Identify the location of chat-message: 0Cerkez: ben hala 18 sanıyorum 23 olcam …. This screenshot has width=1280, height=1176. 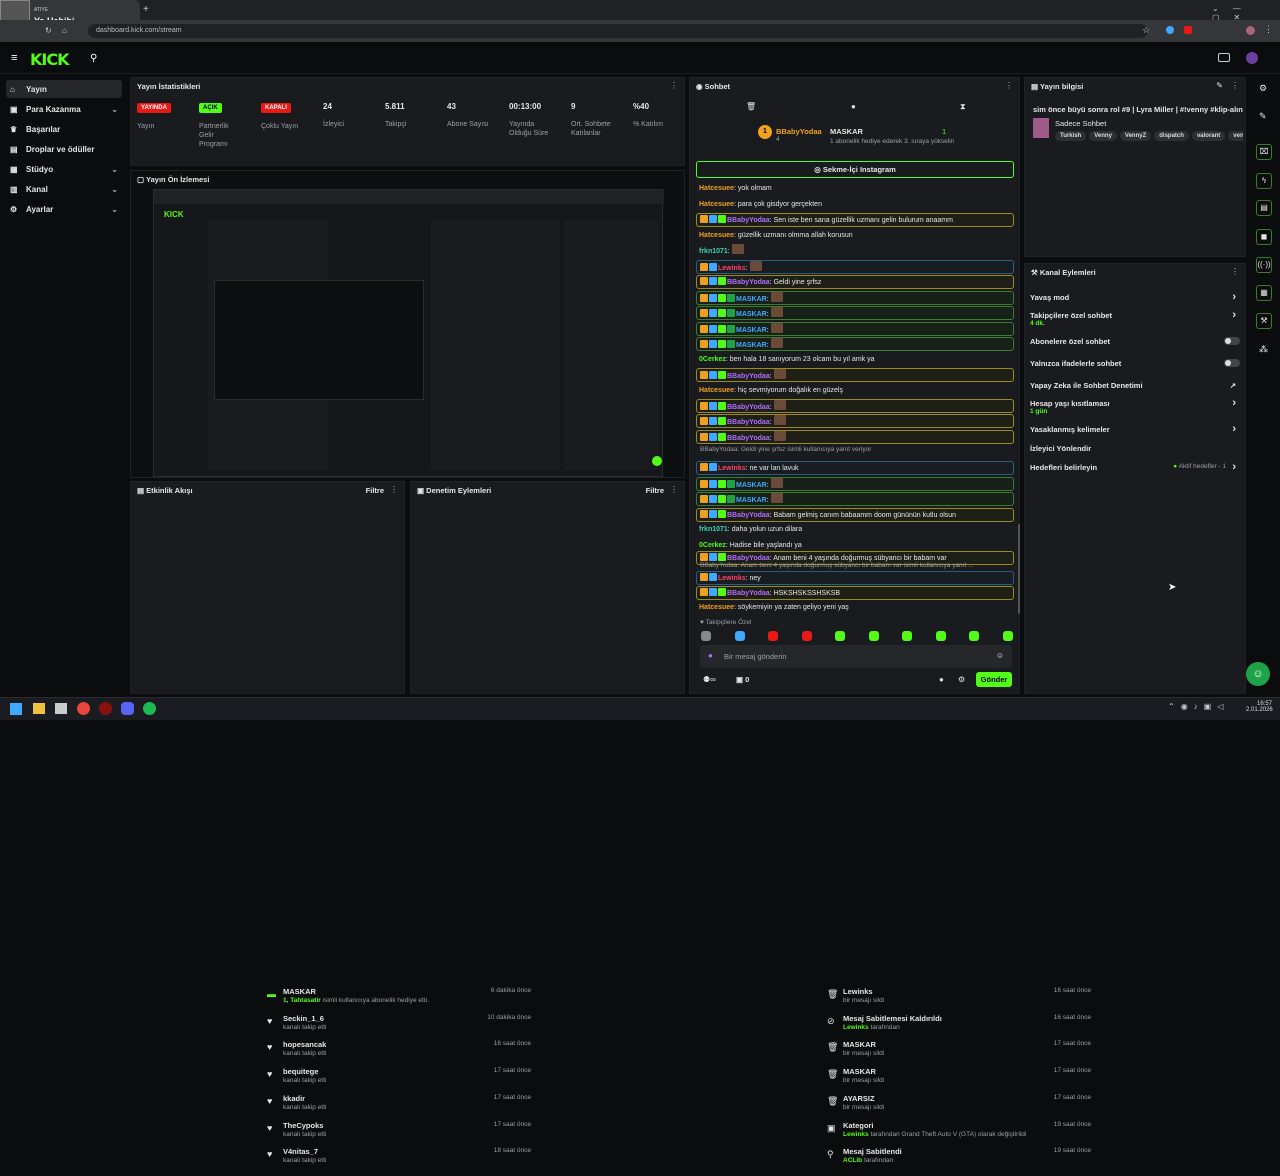
(855, 360).